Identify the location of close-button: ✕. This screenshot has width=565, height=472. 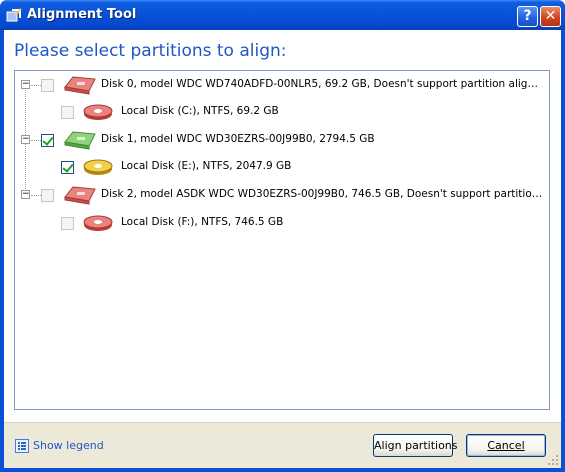
(550, 16).